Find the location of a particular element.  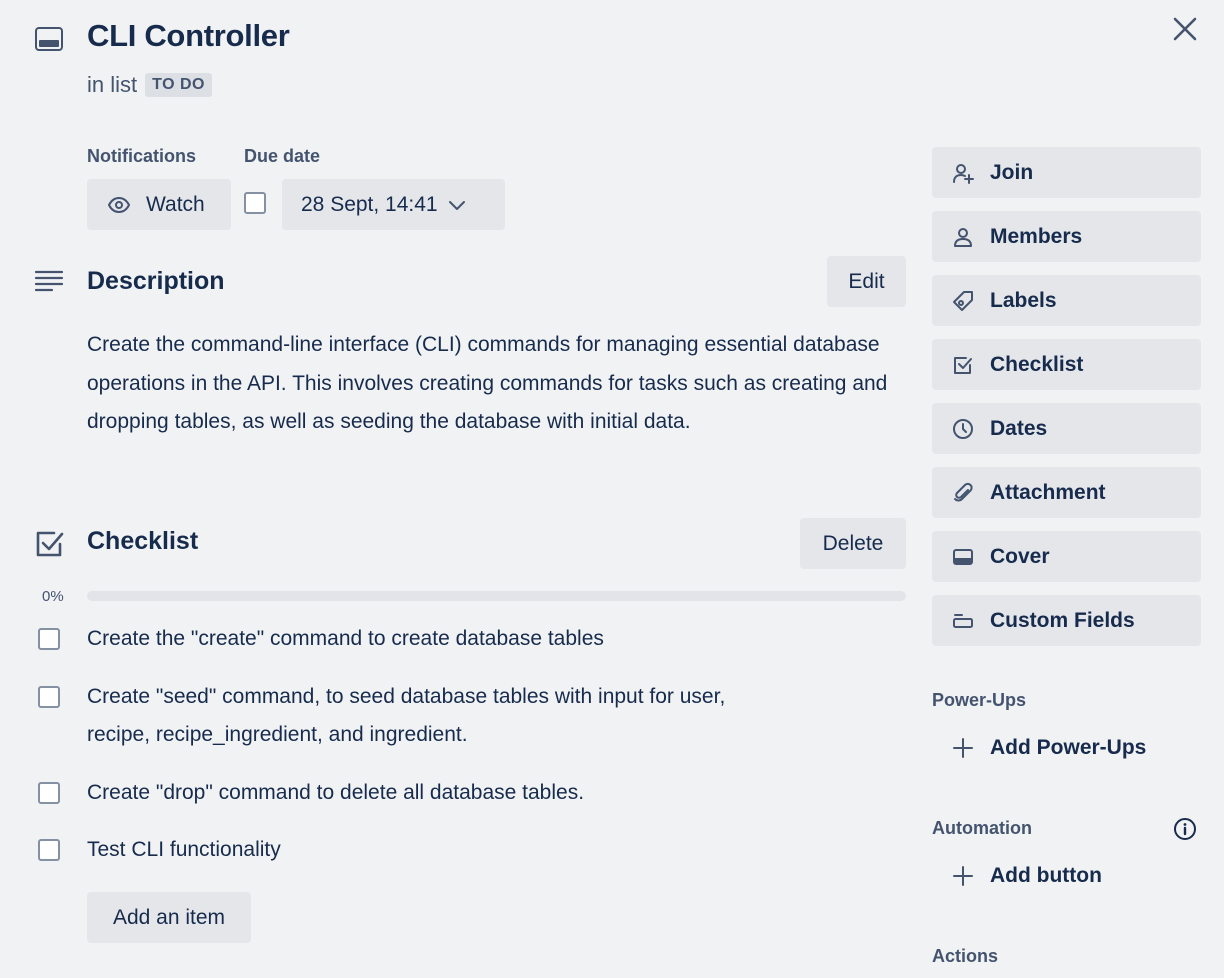

cover-button: Cover is located at coordinates (1066, 556).